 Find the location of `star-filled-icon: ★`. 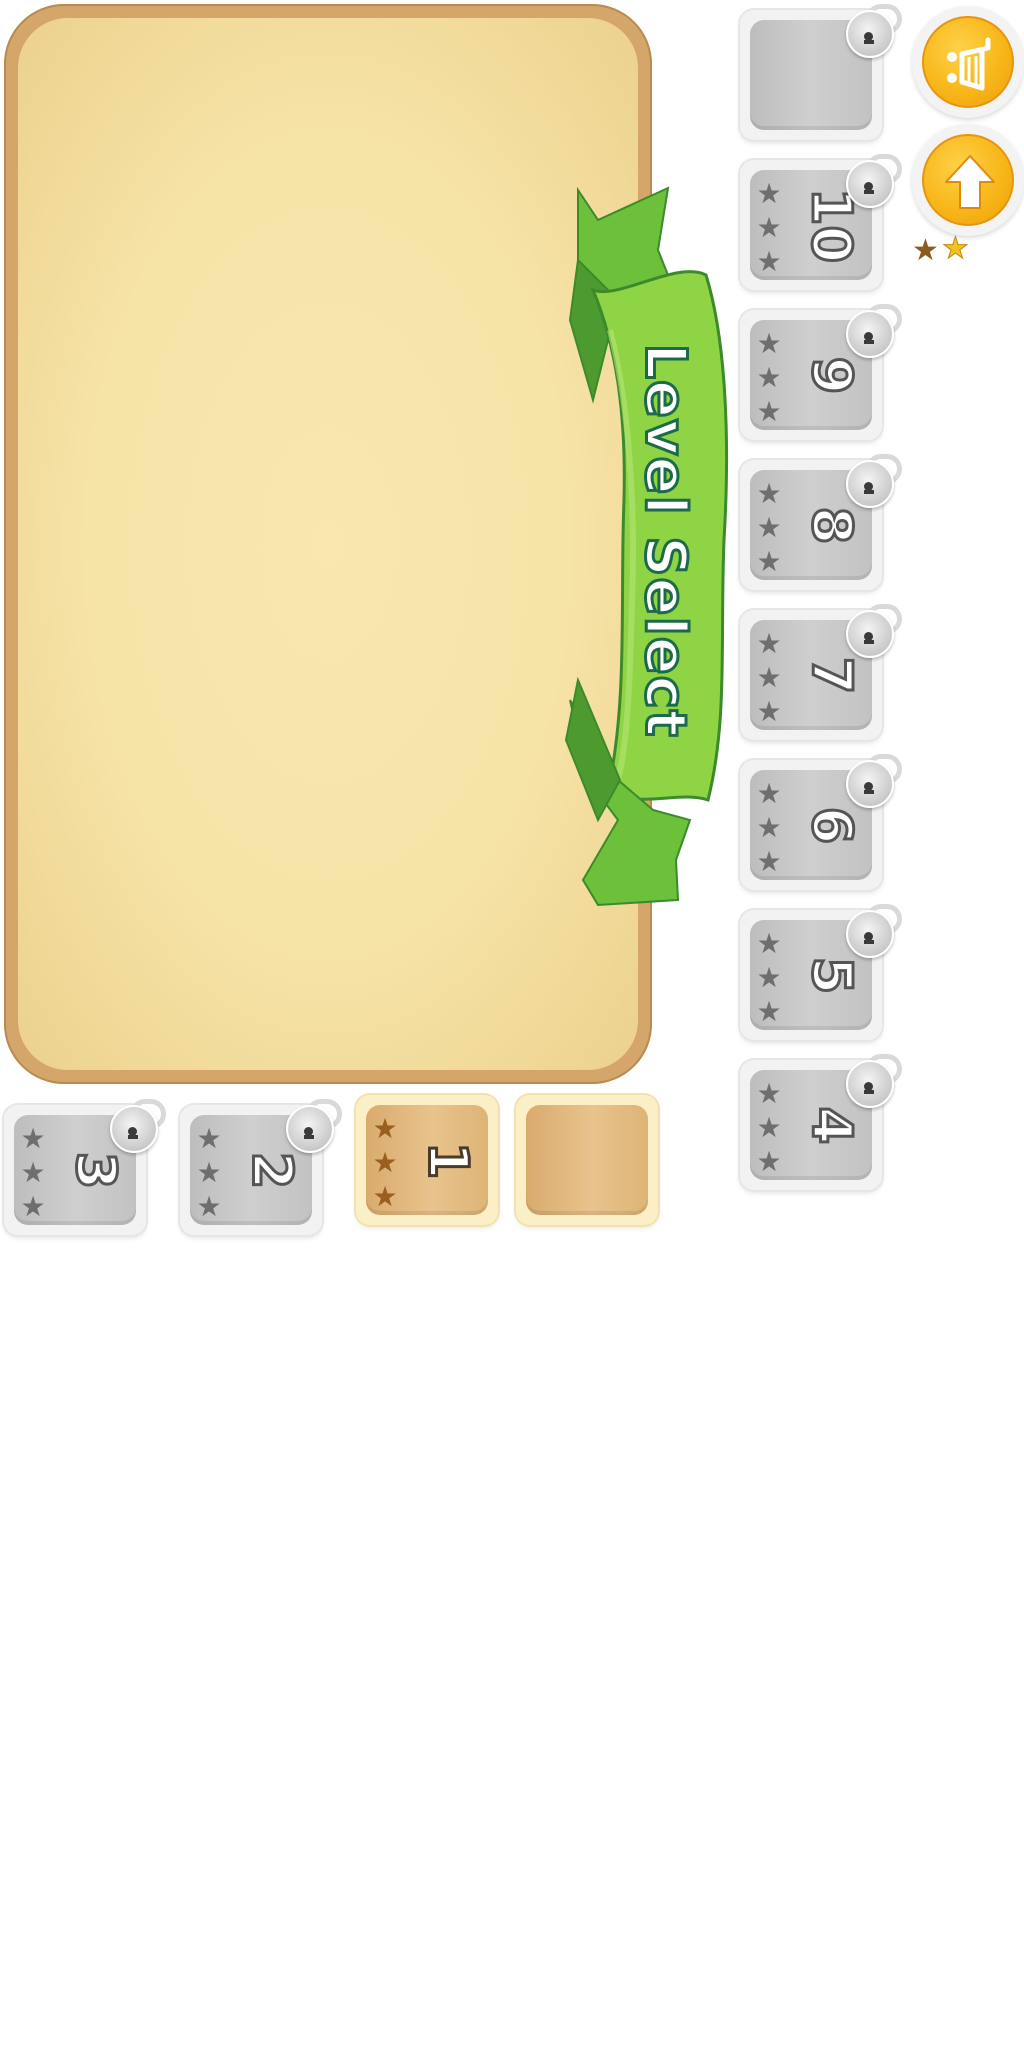

star-filled-icon: ★ is located at coordinates (925, 250).